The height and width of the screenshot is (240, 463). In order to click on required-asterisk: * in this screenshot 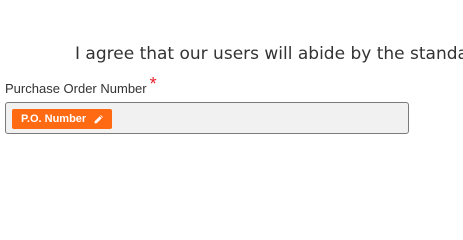, I will do `click(153, 84)`.